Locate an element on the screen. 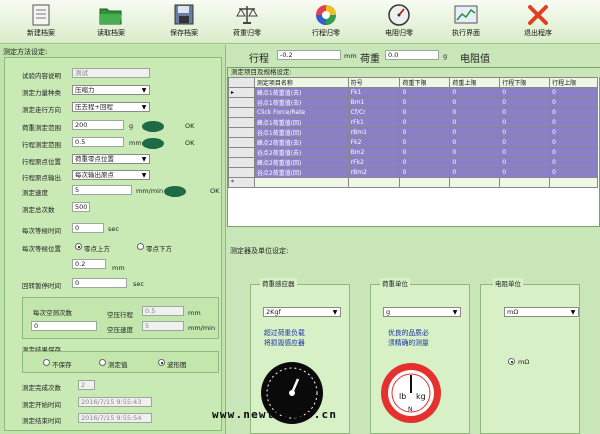 The image size is (600, 434). test-desc-input: 测试 is located at coordinates (111, 73).